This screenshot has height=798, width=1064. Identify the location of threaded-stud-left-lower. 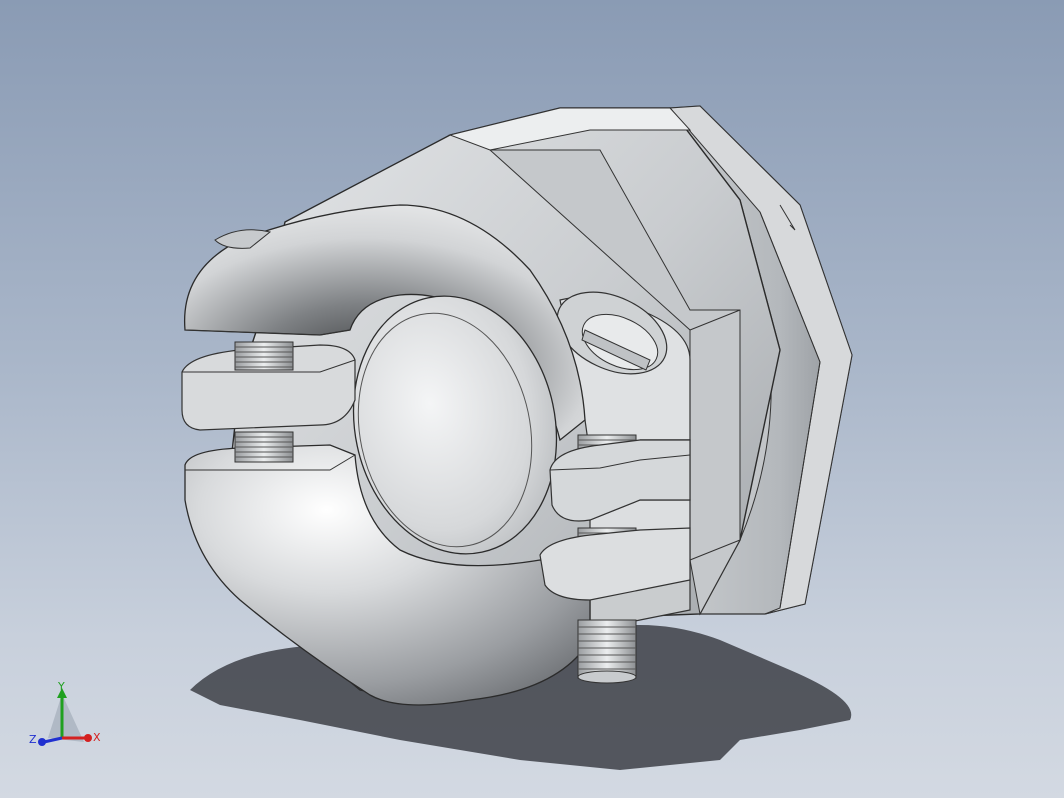
(264, 447).